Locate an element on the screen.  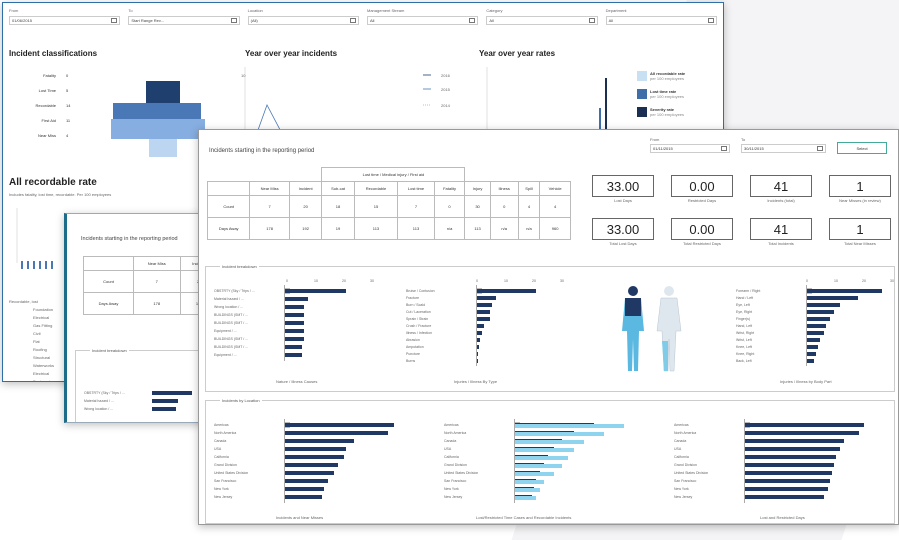
table-cell: 7 is located at coordinates (156, 281).